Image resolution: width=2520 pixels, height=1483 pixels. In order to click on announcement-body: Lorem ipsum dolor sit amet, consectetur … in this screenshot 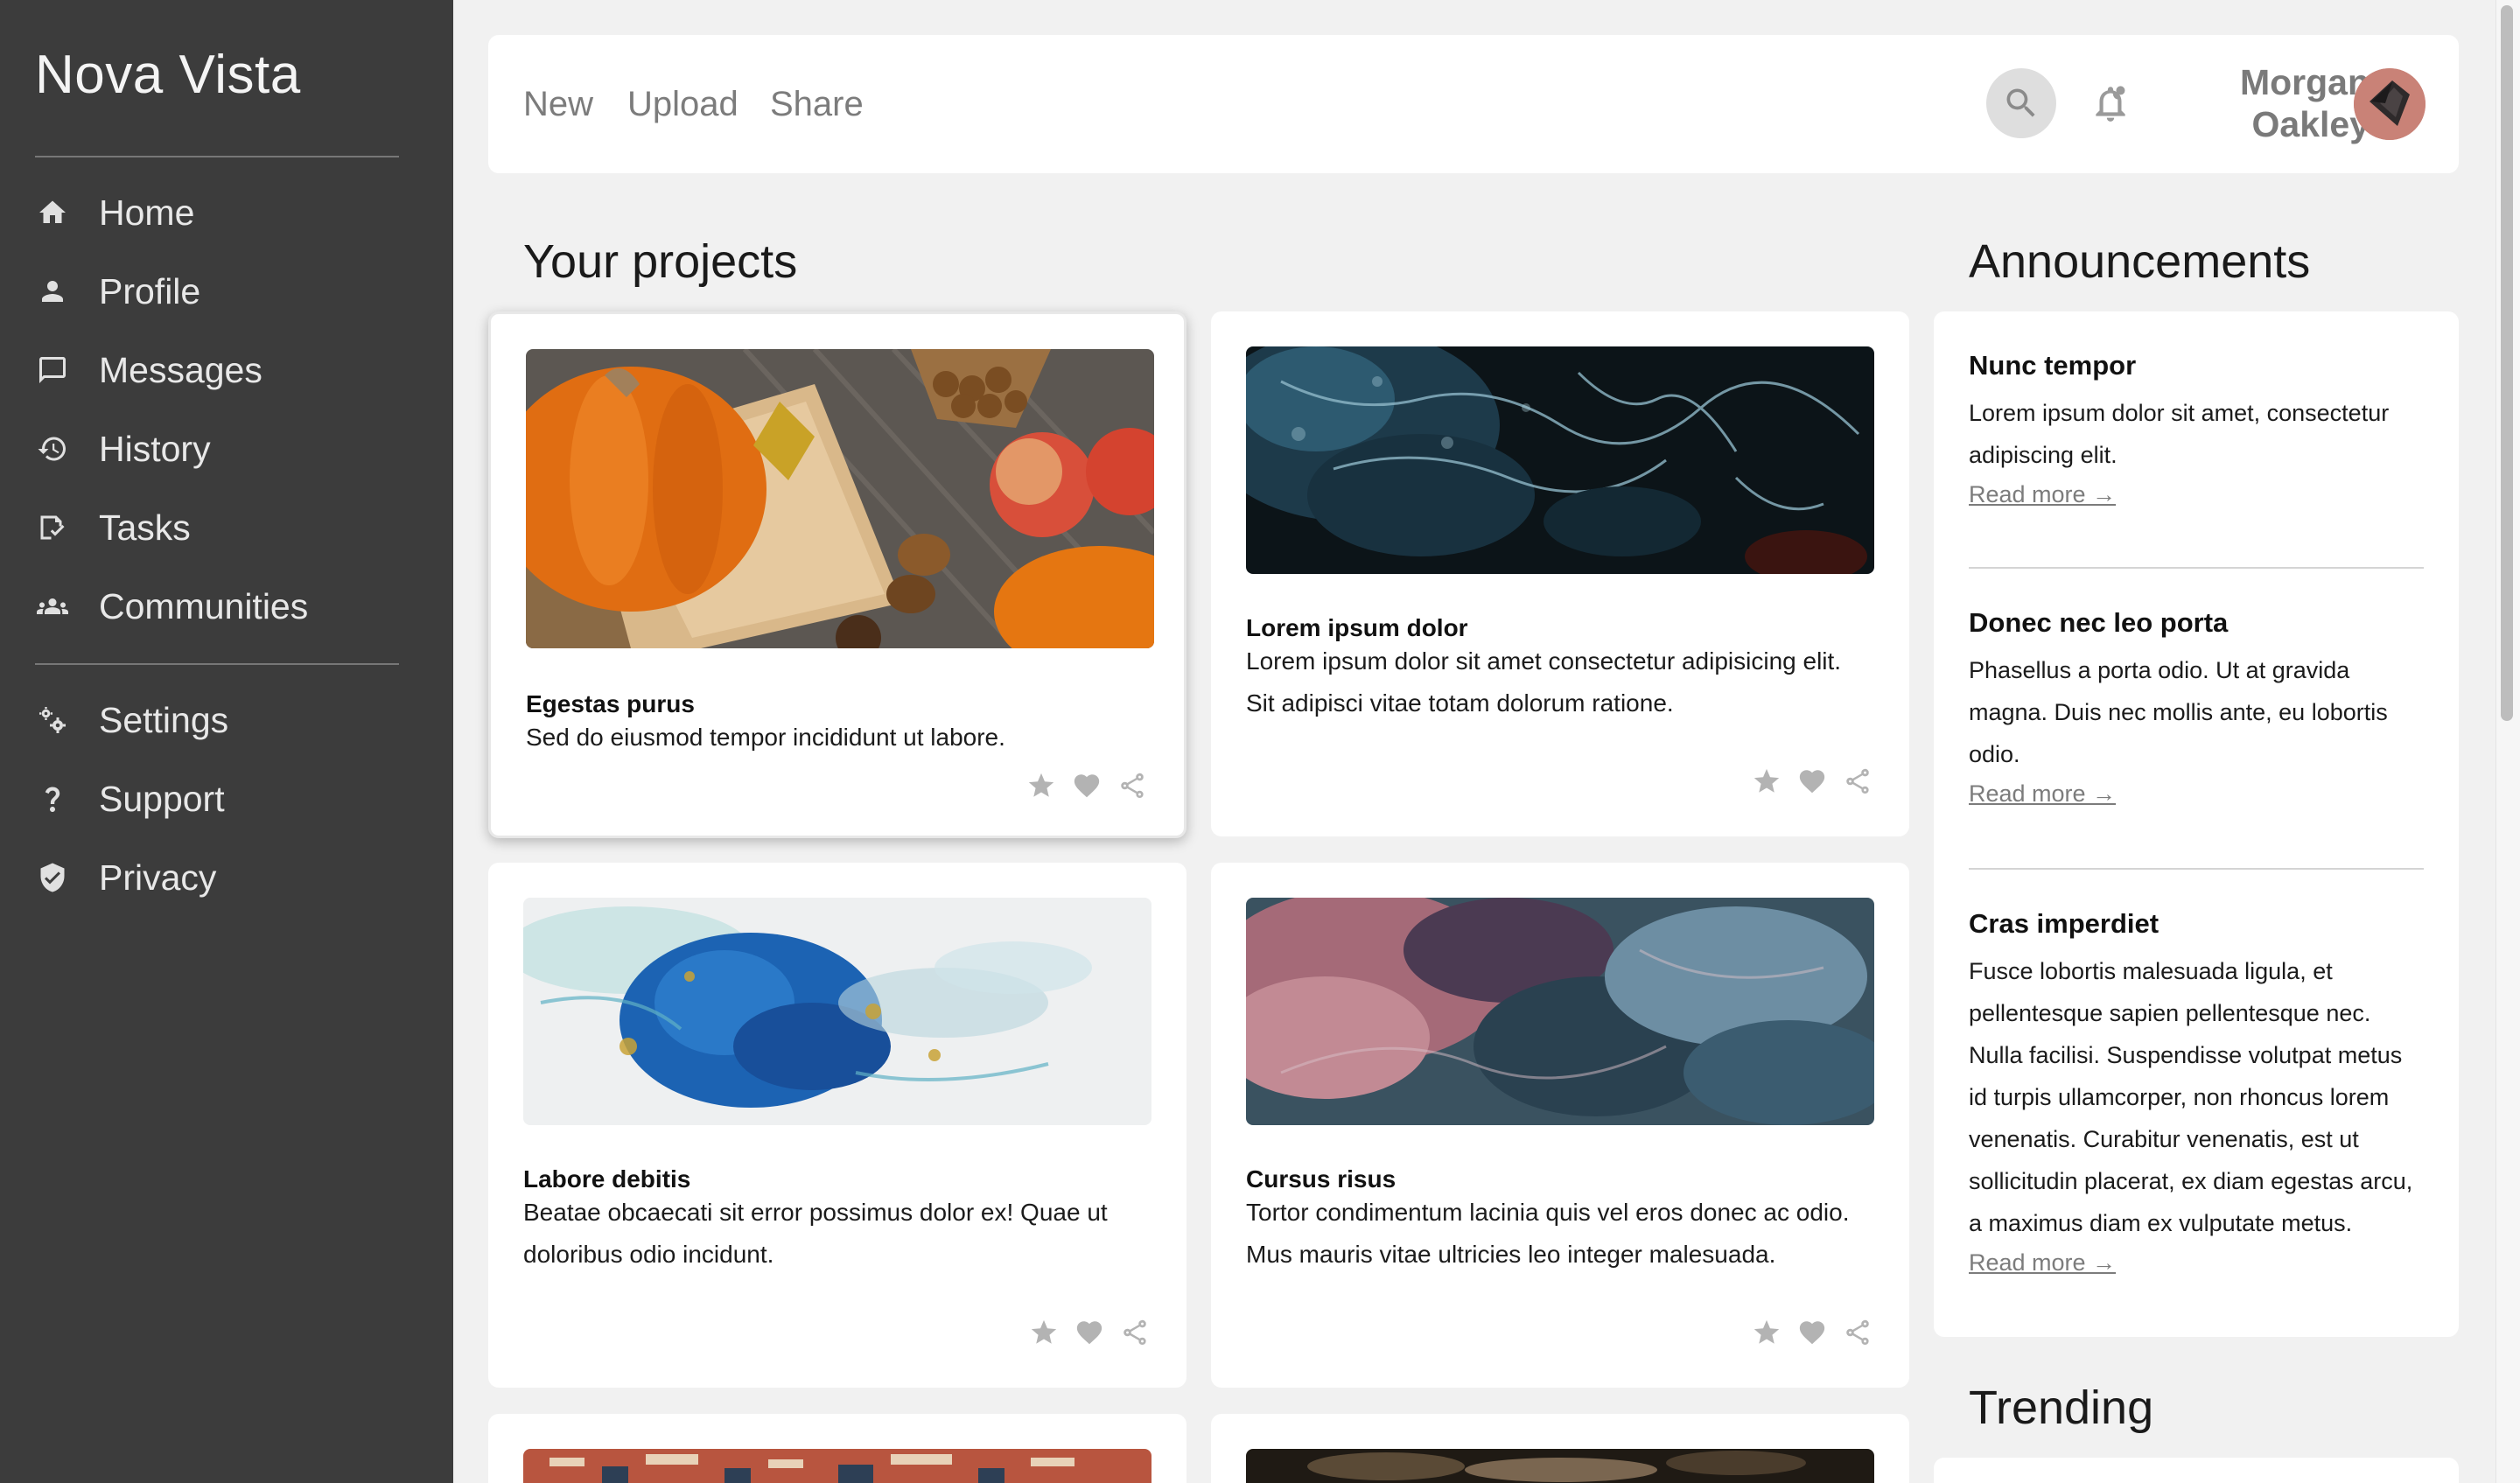, I will do `click(2179, 434)`.